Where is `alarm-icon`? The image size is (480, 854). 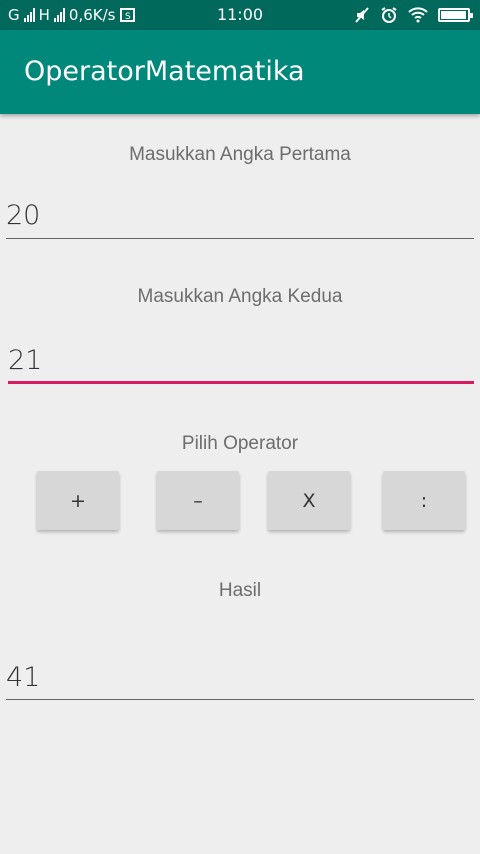
alarm-icon is located at coordinates (389, 15).